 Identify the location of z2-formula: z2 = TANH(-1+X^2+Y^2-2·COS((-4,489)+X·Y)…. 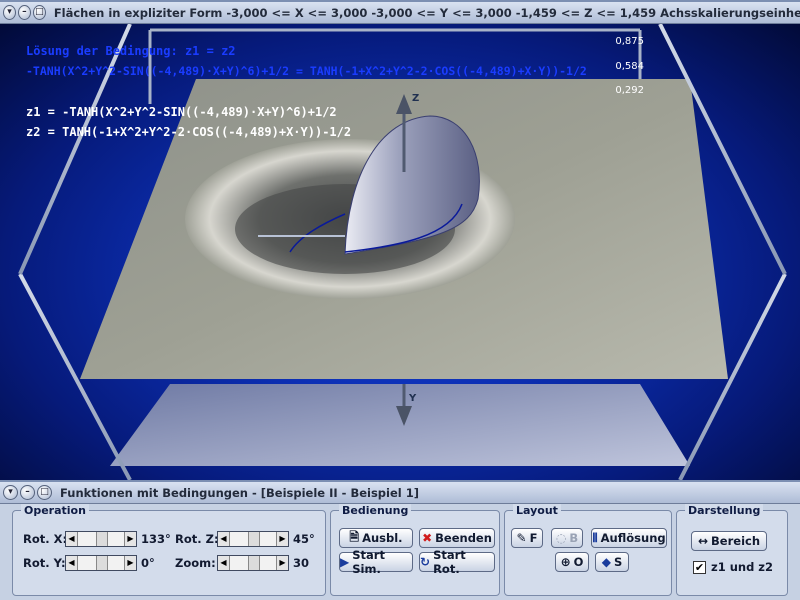
(189, 132).